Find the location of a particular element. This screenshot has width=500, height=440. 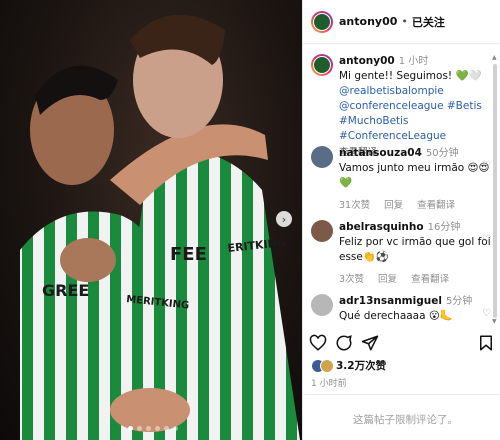

next-image-button: › is located at coordinates (284, 219).